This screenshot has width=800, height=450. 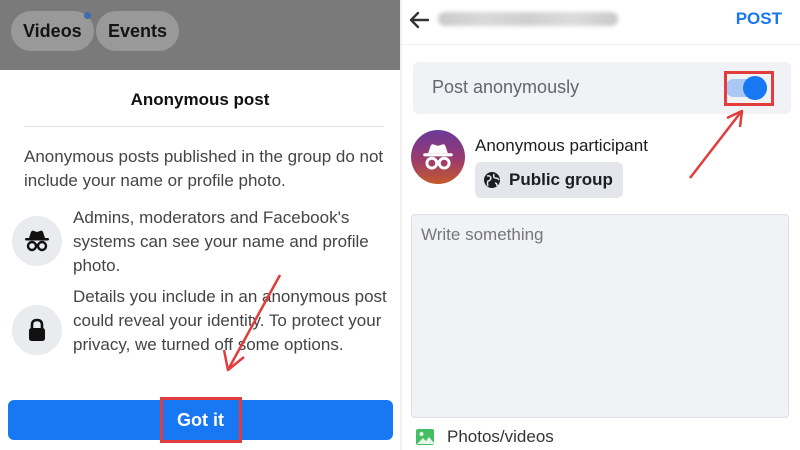 I want to click on audience-label: Public group, so click(x=561, y=179).